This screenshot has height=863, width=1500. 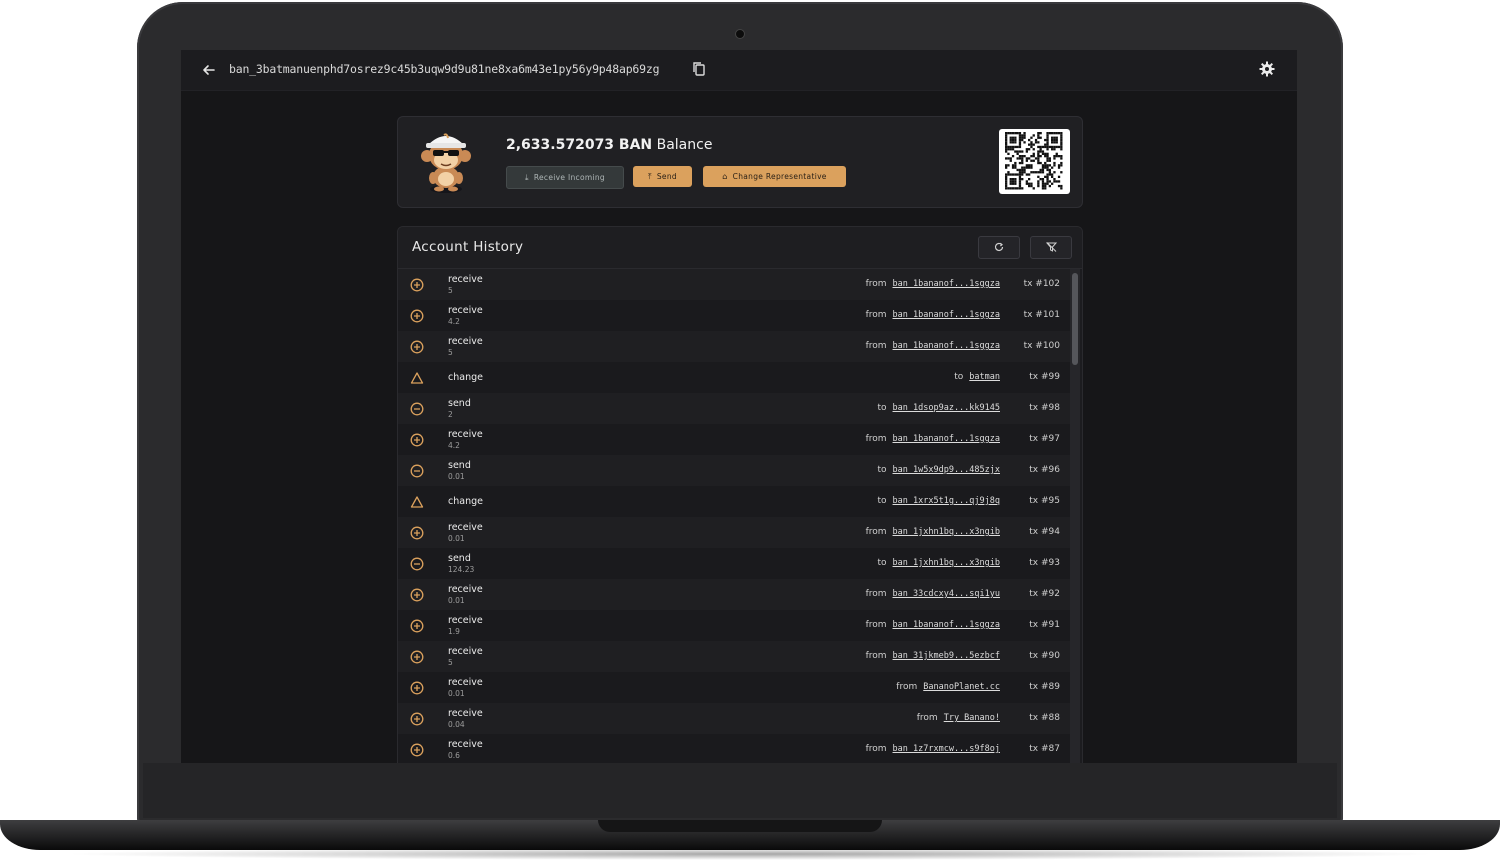 I want to click on history-row: receive 5 from ban_31jkmeb9...5ezbcf tx #90, so click(x=734, y=656).